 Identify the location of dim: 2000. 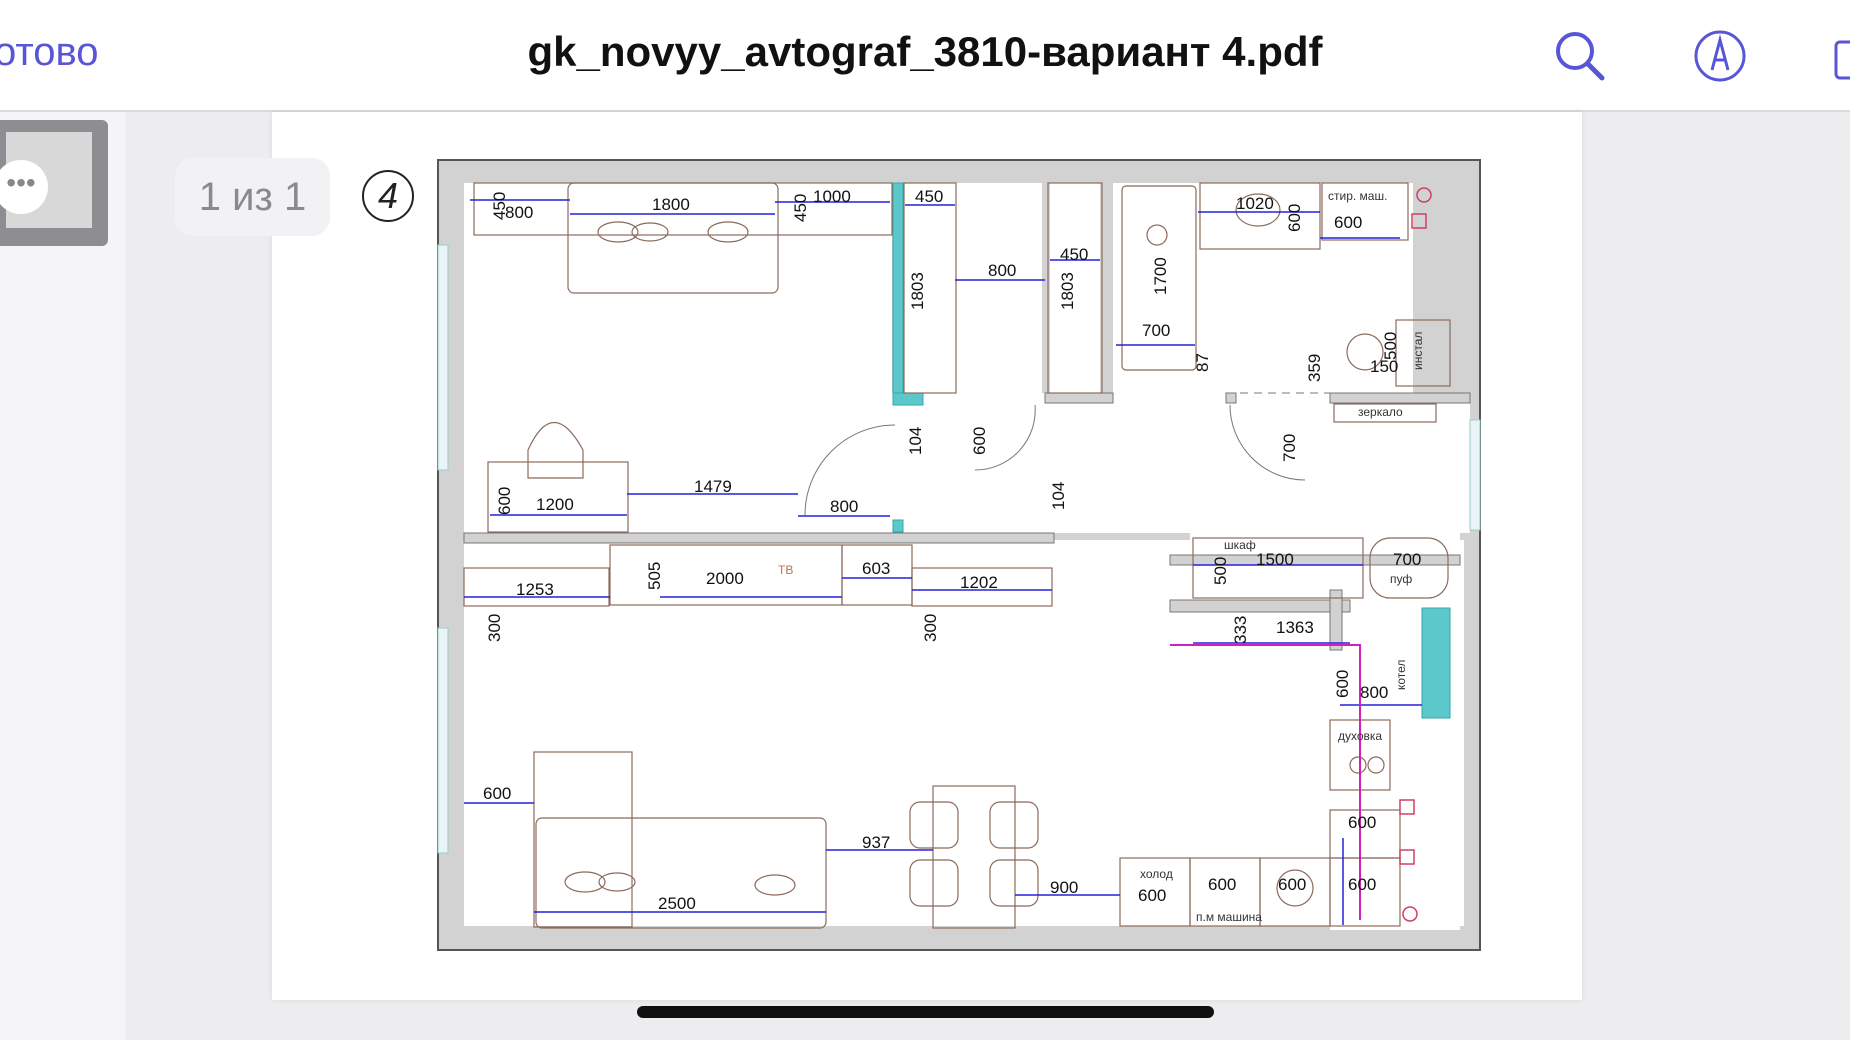
(725, 578).